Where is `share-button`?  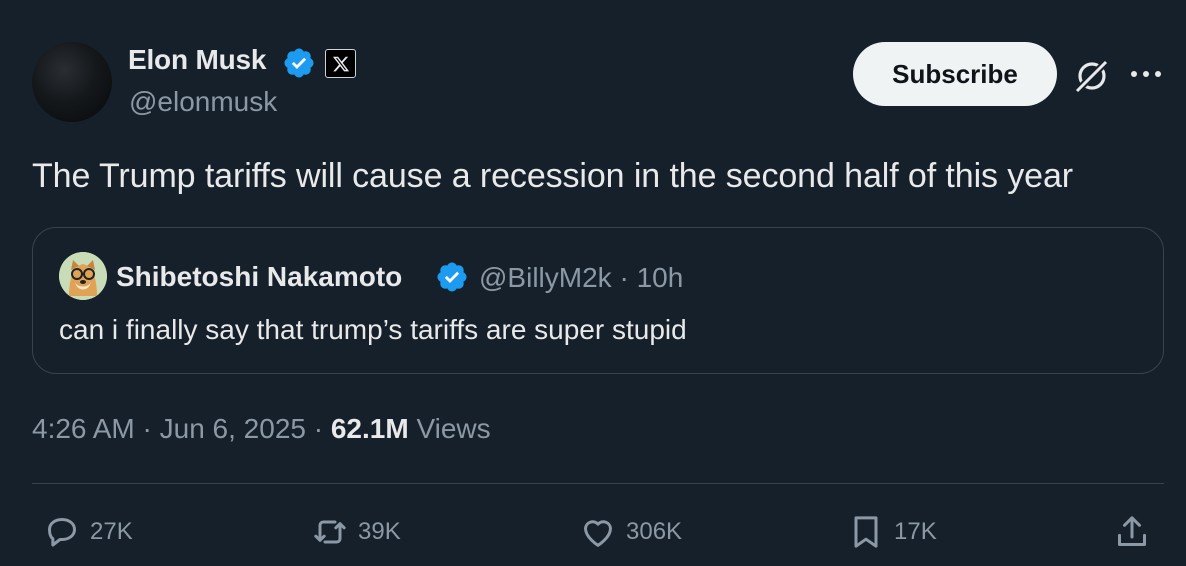 share-button is located at coordinates (1136, 532).